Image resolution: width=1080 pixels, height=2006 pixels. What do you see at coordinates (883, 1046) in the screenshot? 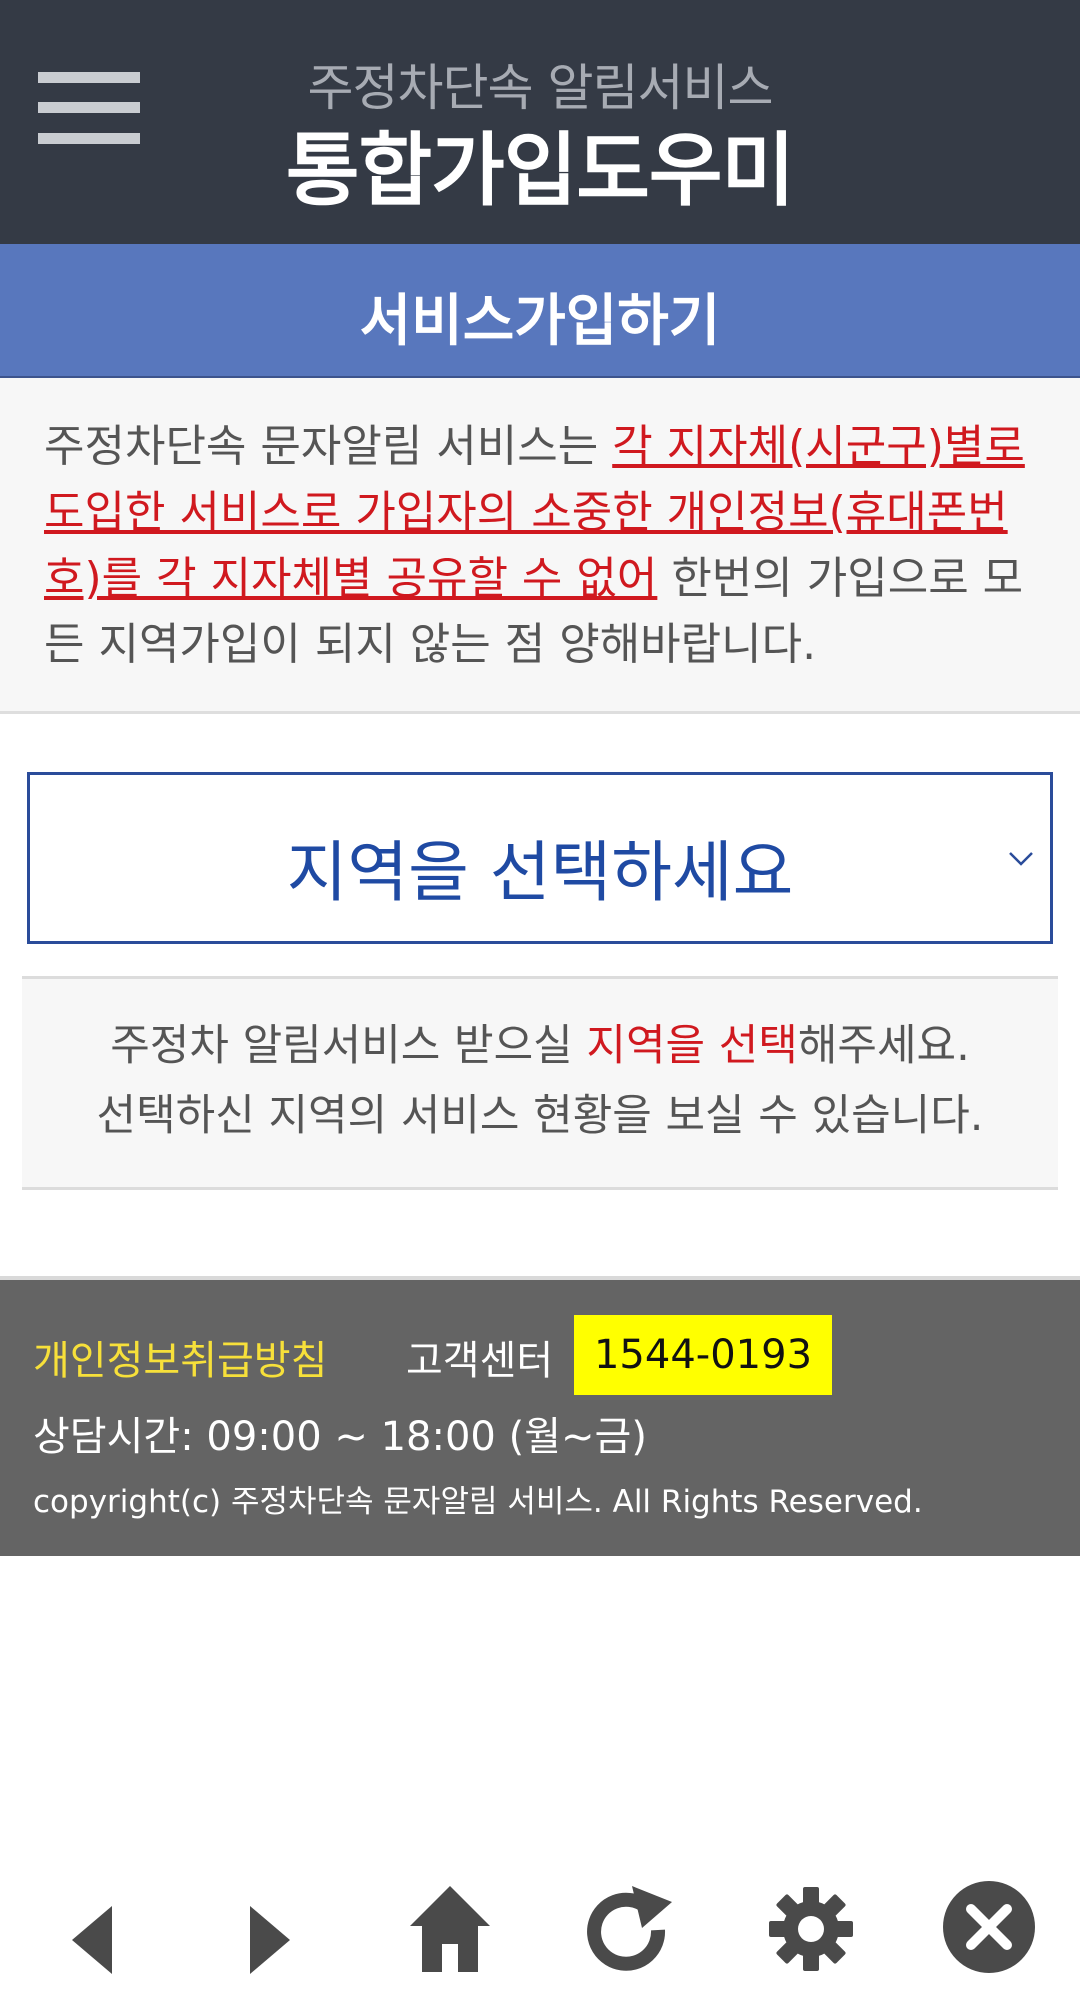
I see `info-text-end: 해주세요.` at bounding box center [883, 1046].